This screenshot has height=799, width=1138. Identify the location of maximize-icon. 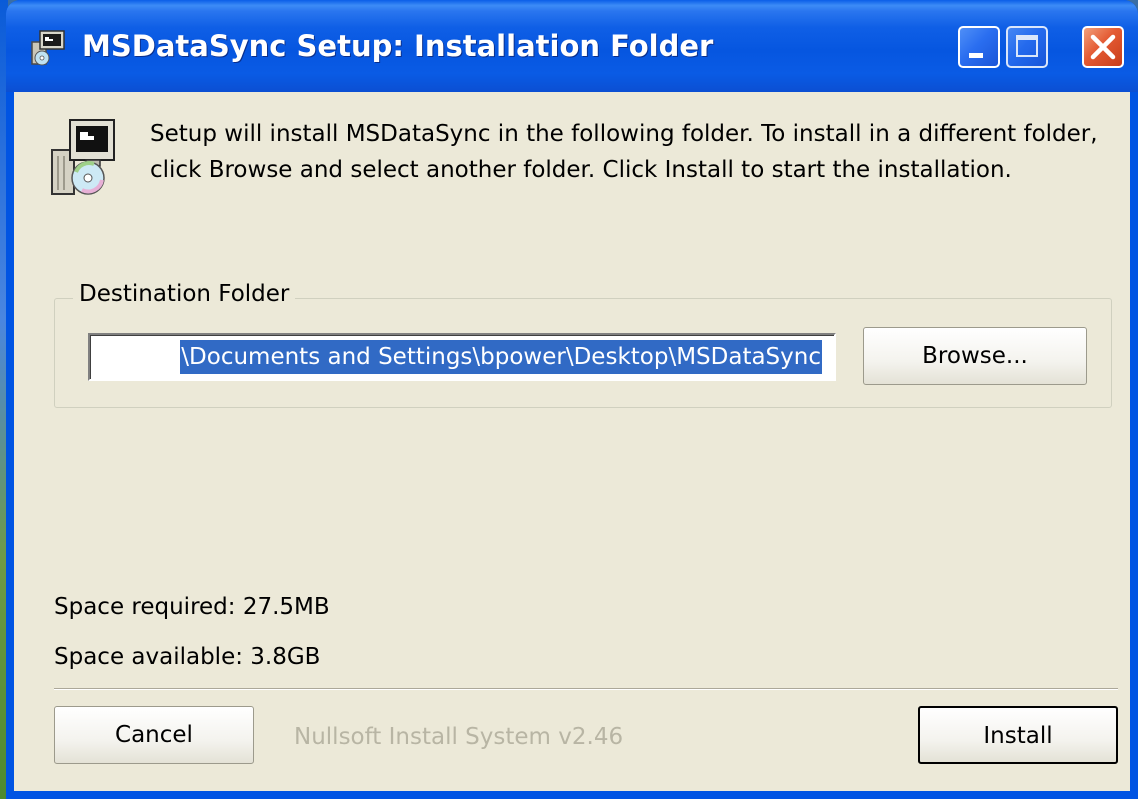
(1027, 46).